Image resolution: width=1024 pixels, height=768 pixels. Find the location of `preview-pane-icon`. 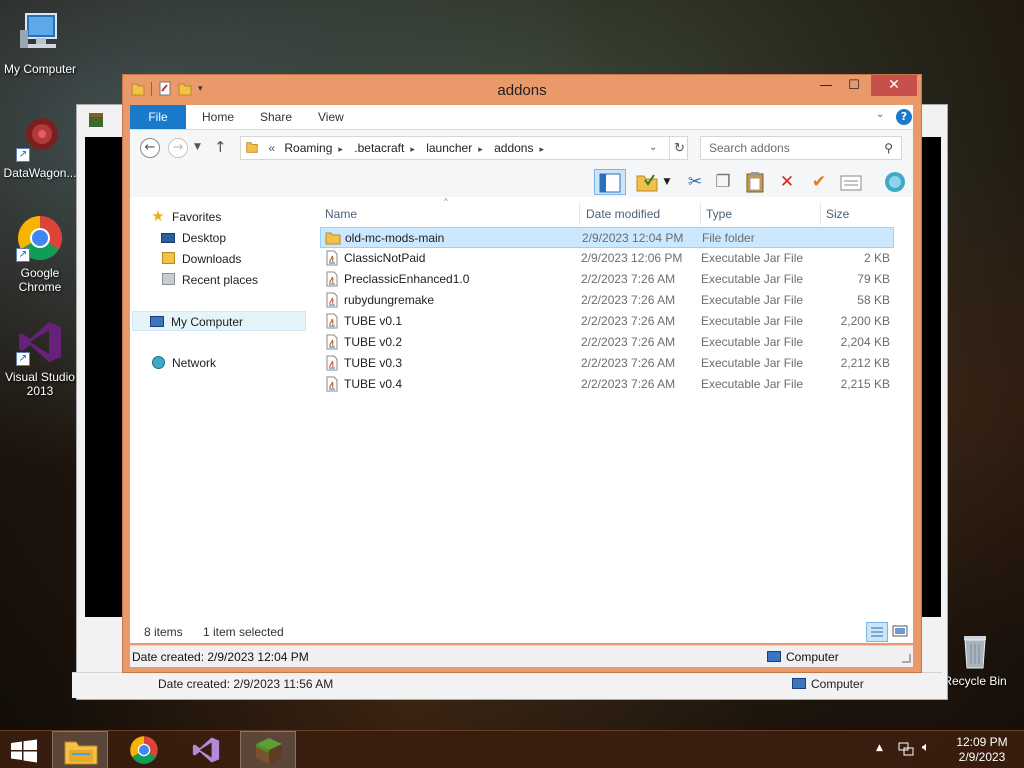

preview-pane-icon is located at coordinates (610, 182).